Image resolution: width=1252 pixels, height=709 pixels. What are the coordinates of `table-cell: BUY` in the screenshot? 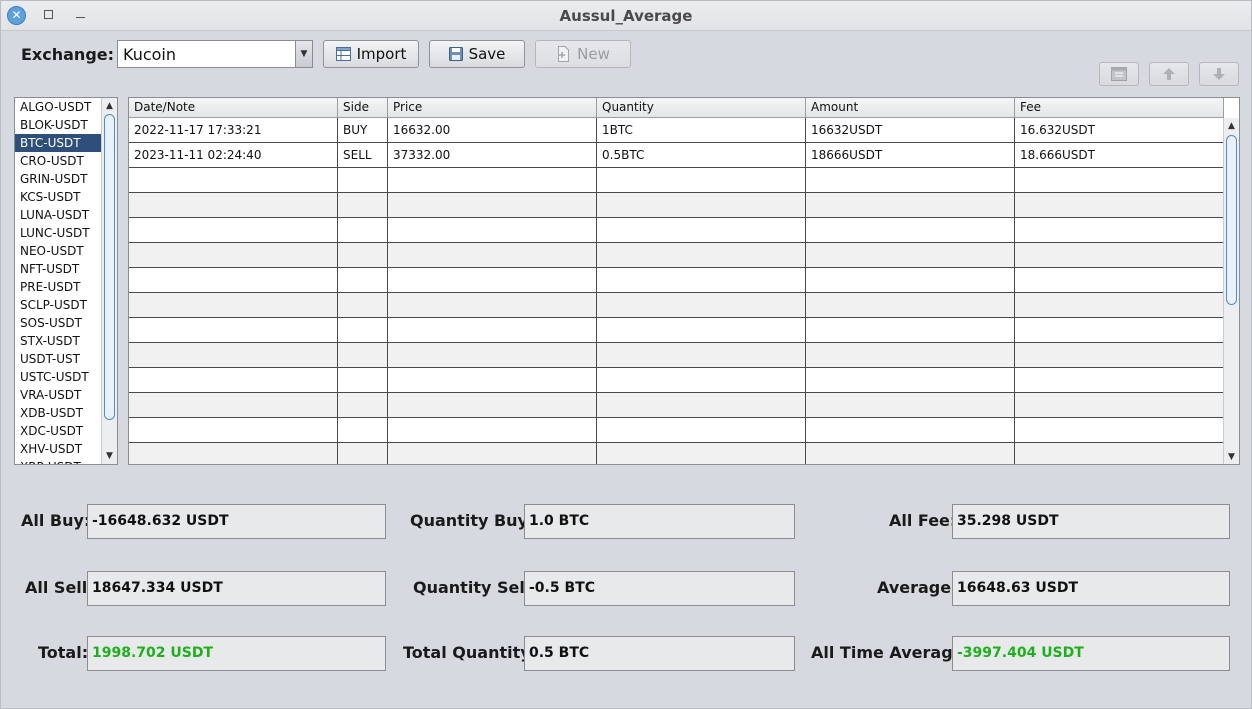 It's located at (363, 130).